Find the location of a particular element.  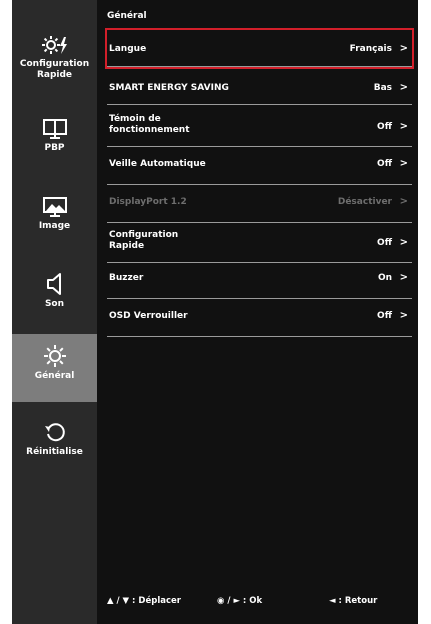

sidebar-item-label: PBP is located at coordinates (54, 148).